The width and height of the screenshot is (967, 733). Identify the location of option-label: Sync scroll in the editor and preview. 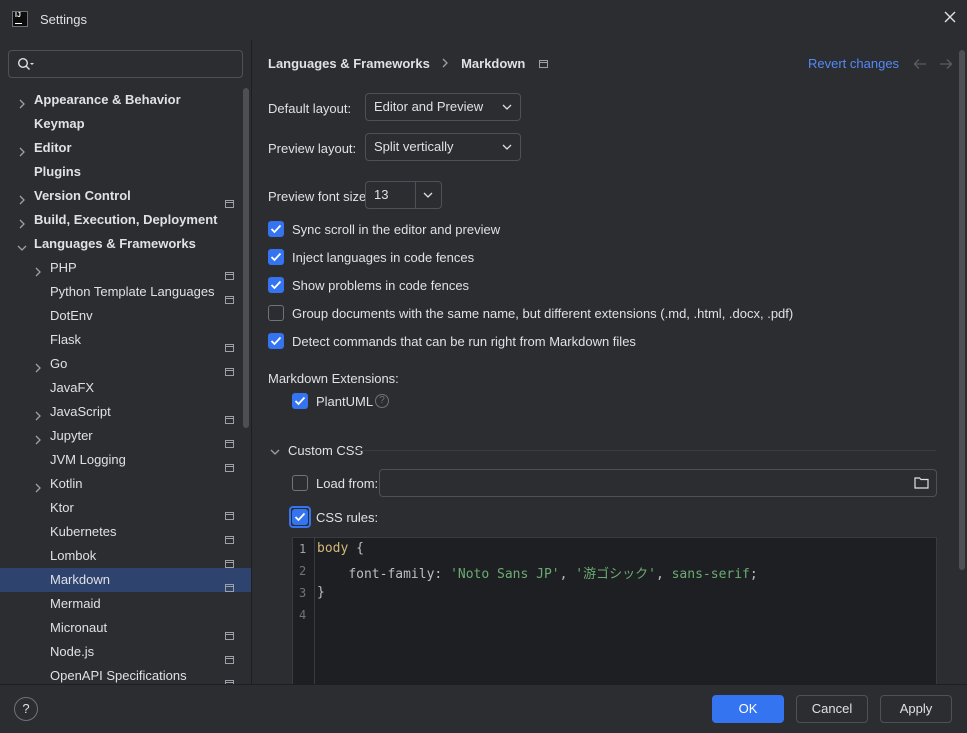
(396, 229).